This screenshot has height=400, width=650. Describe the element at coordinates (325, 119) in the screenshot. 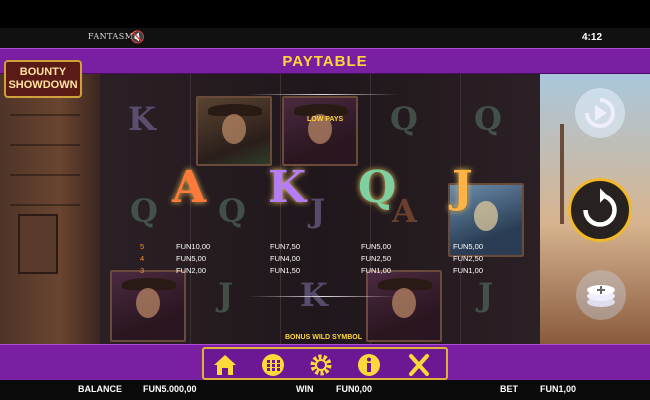

I see `low-pays-label: LOW PAYS` at that location.